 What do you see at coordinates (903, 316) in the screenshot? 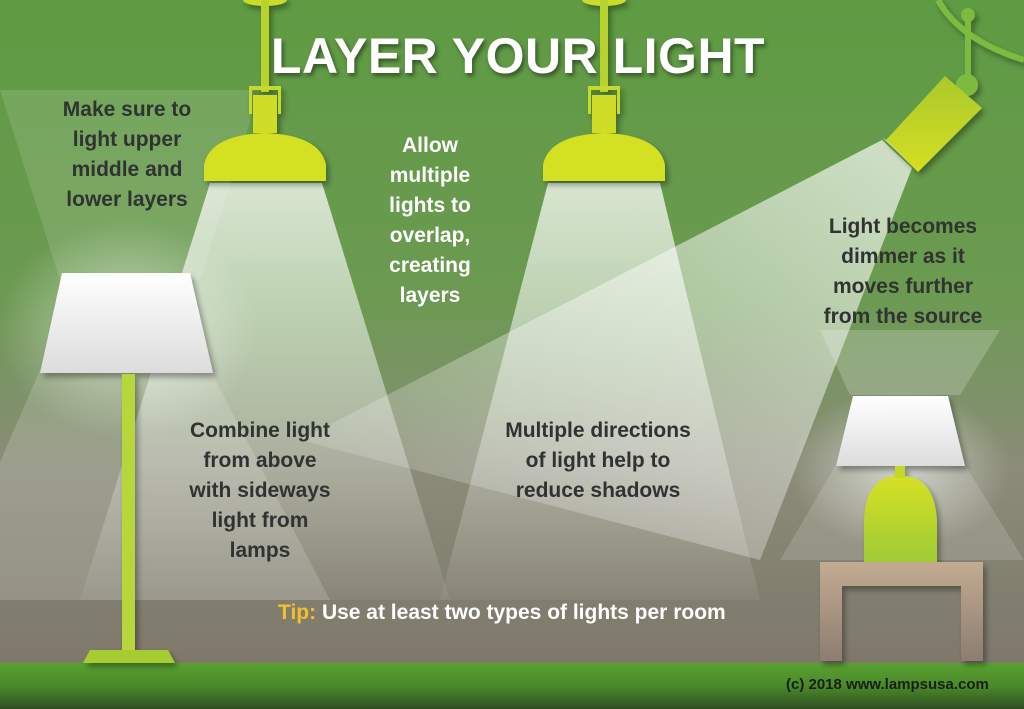
I see `note-line: from the source` at bounding box center [903, 316].